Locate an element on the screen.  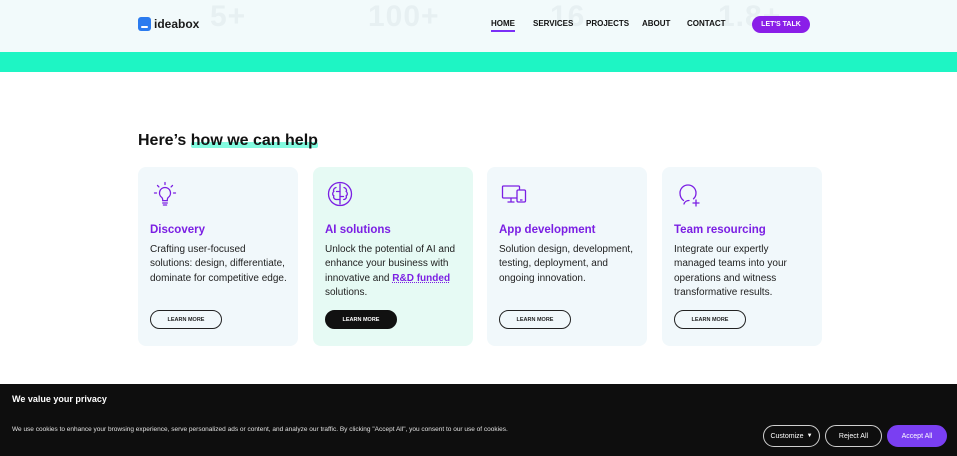
reject-all-button: Reject All is located at coordinates (853, 436).